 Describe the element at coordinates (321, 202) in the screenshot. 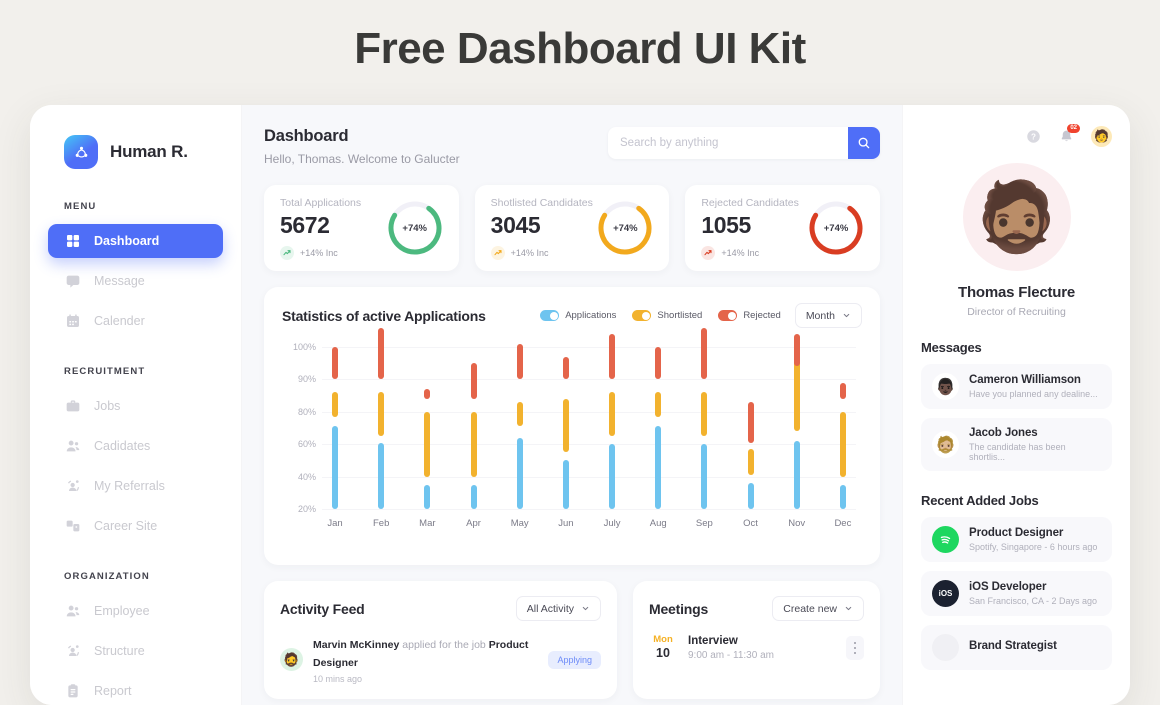

I see `stat-label: Total Applications` at that location.